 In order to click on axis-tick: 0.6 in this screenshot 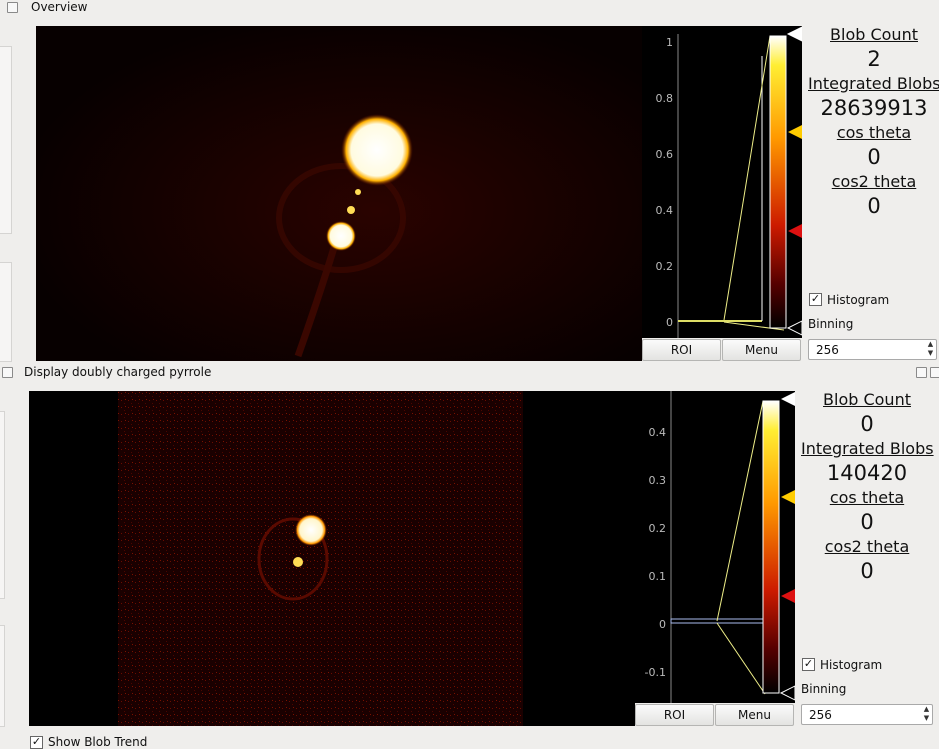, I will do `click(665, 154)`.